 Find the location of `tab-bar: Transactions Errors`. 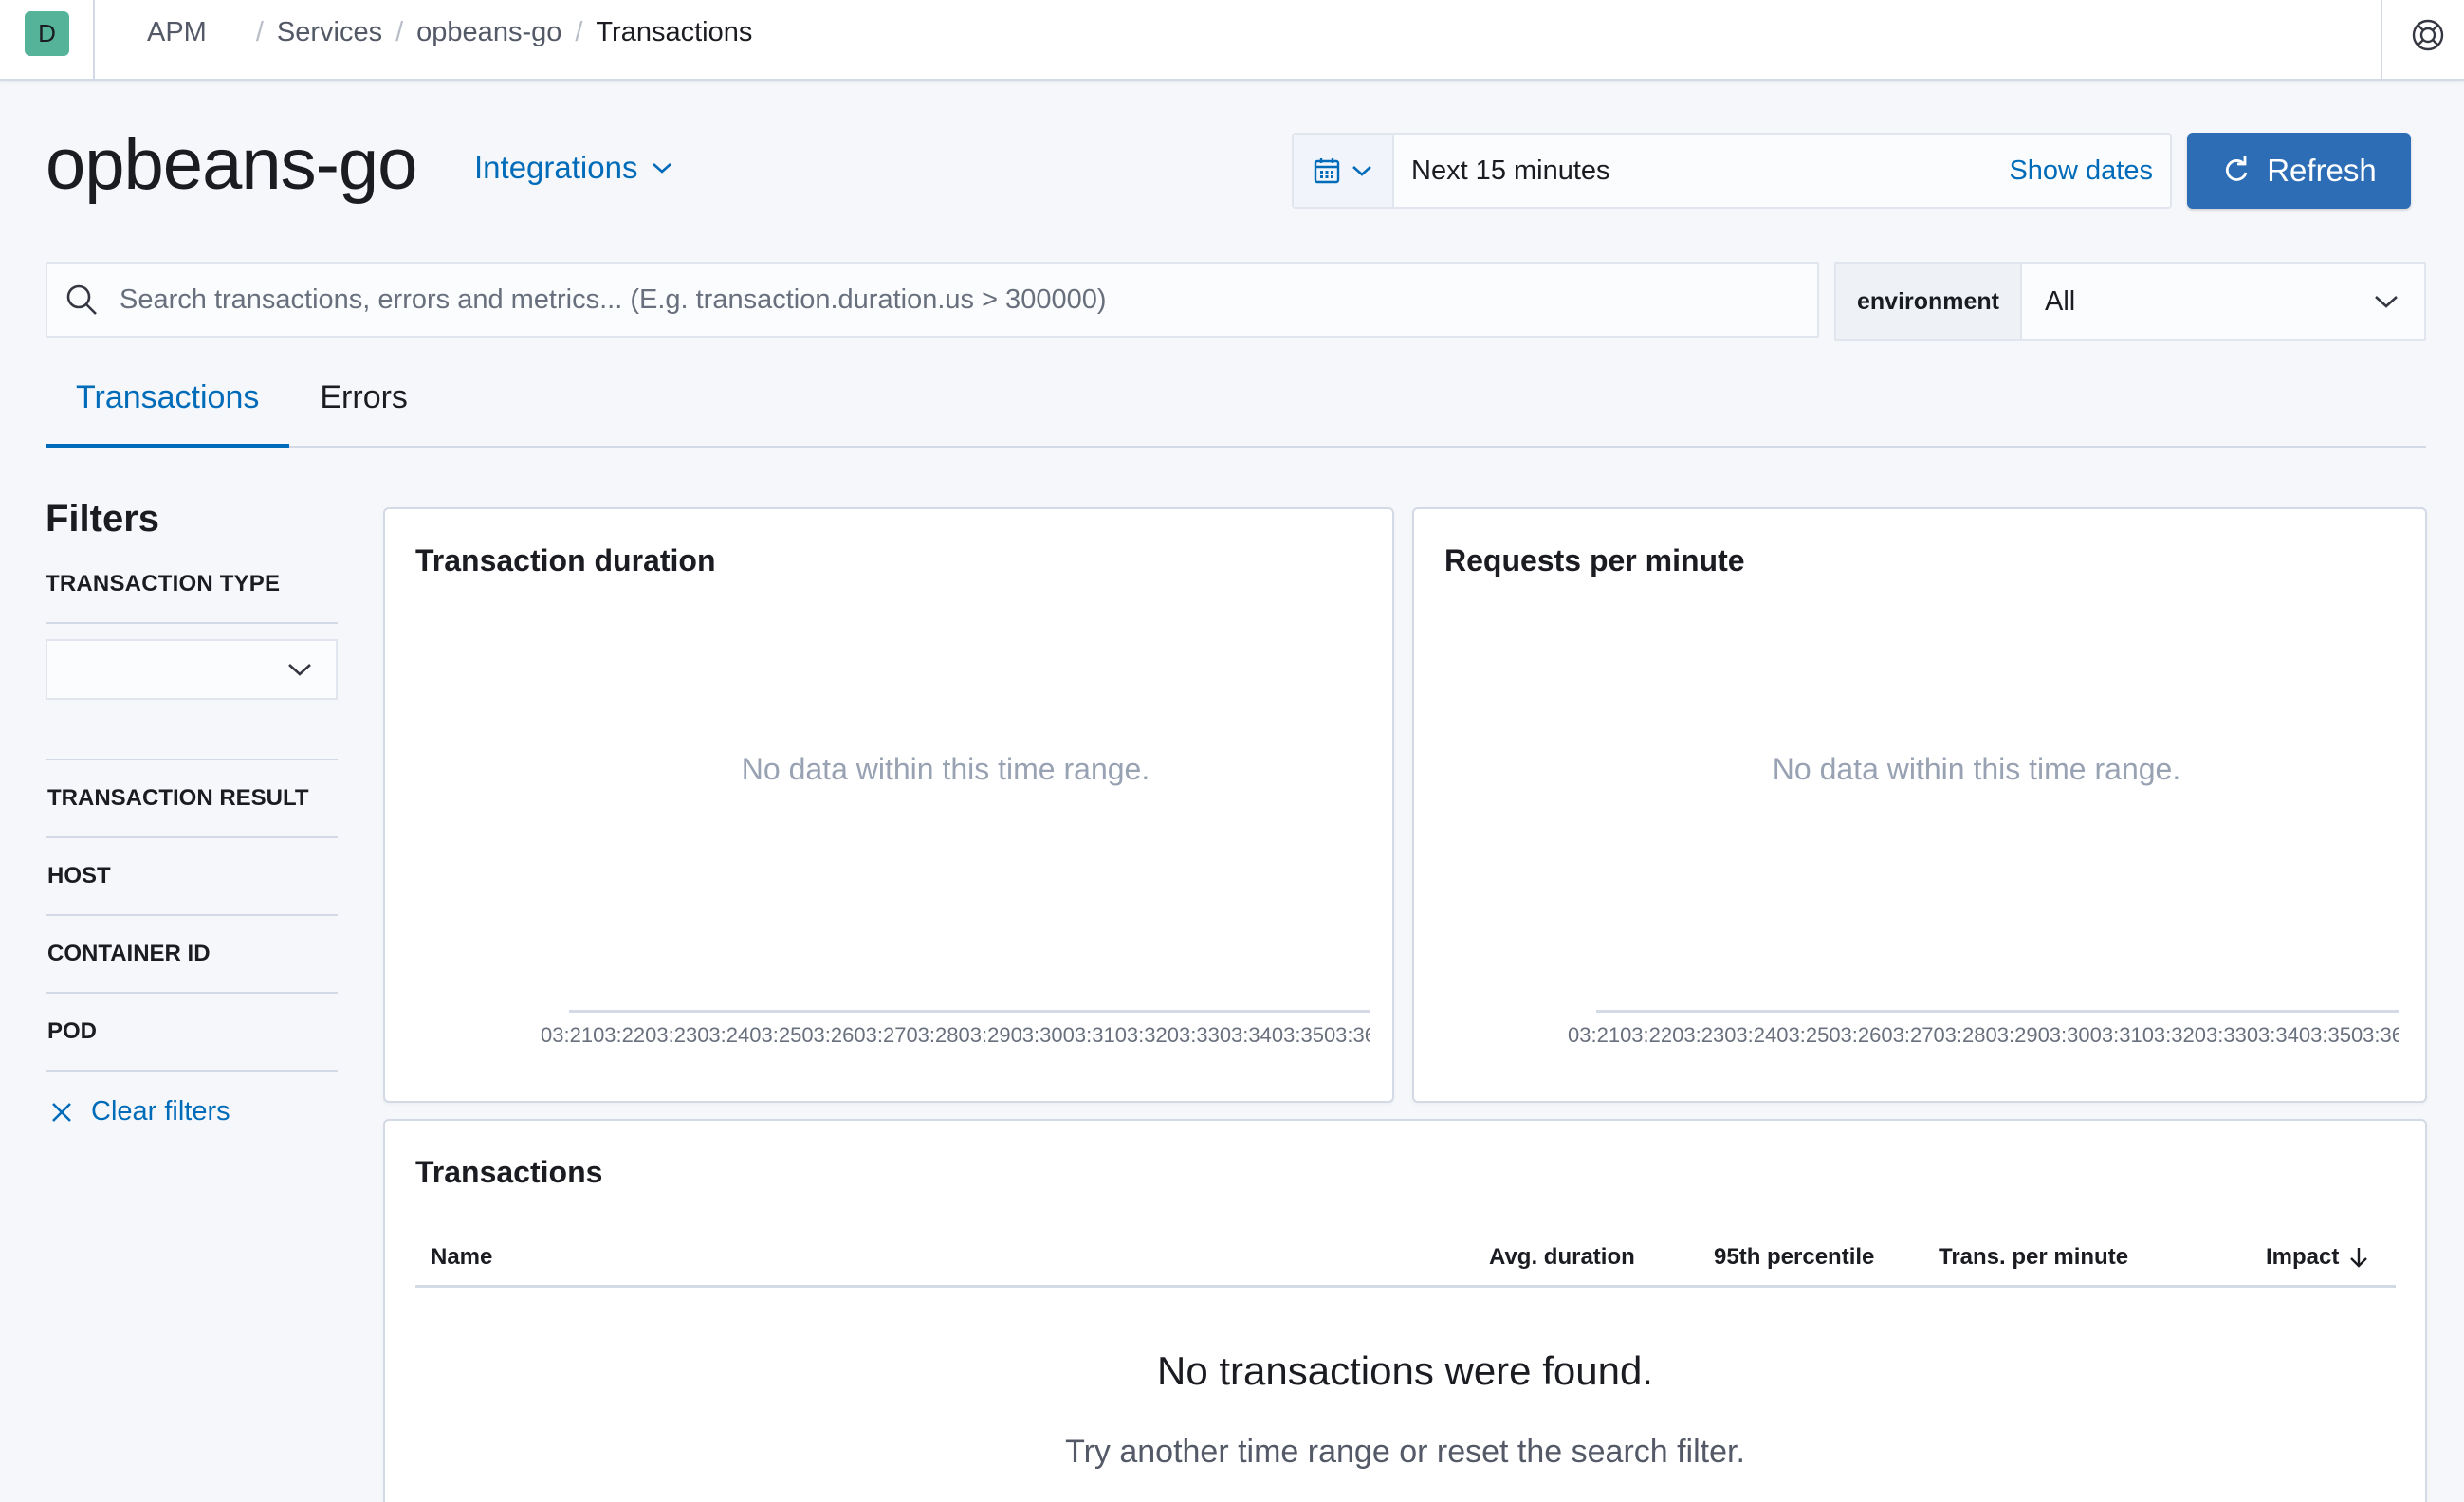

tab-bar: Transactions Errors is located at coordinates (1236, 404).